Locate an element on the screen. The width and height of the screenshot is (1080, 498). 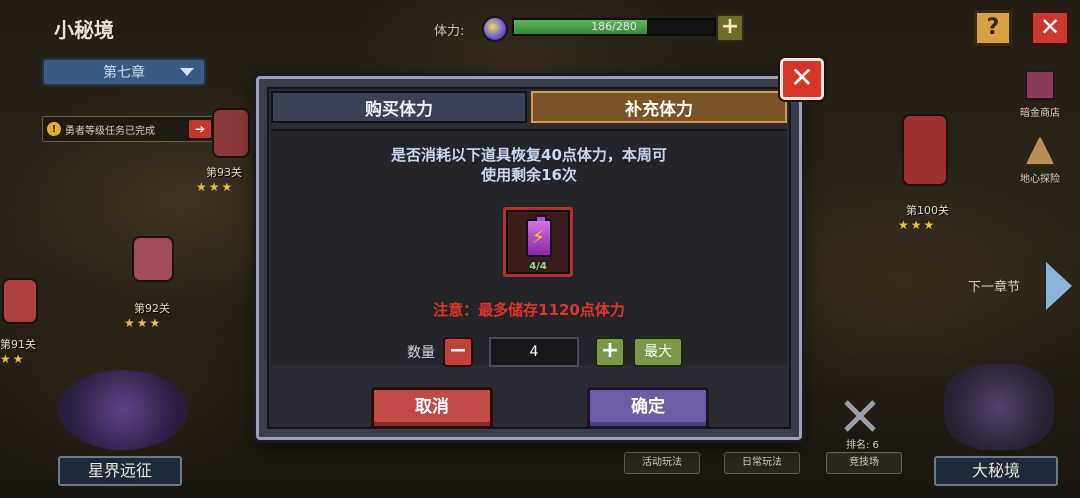
increase-quantity-button: + is located at coordinates (610, 352).